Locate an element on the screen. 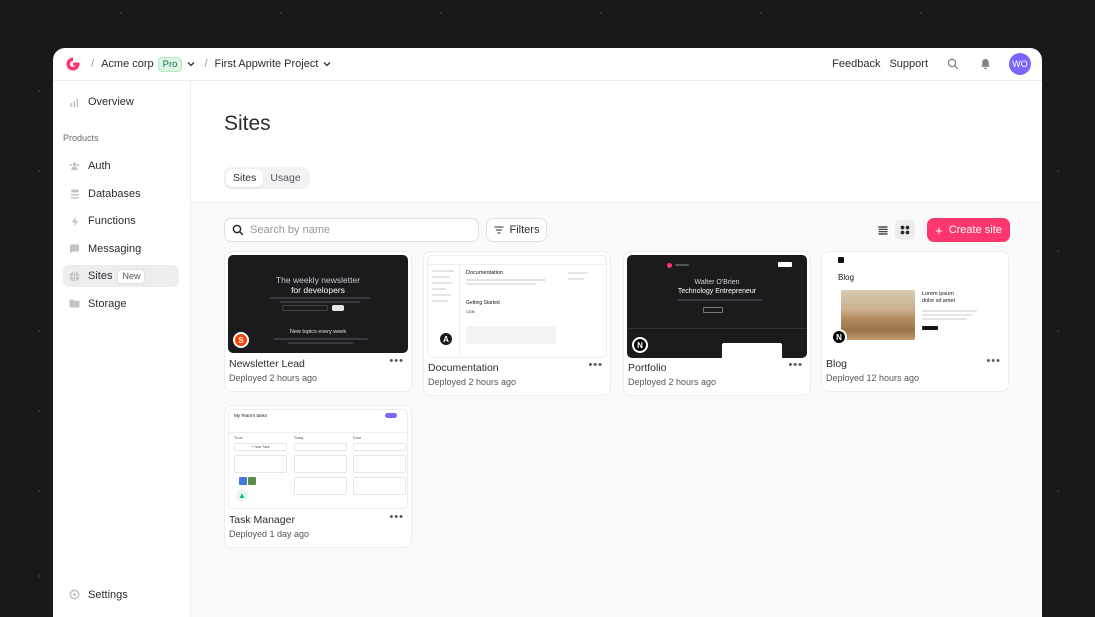 The height and width of the screenshot is (617, 1095). site-deployed-time: Deployed 12 hours ago is located at coordinates (873, 378).